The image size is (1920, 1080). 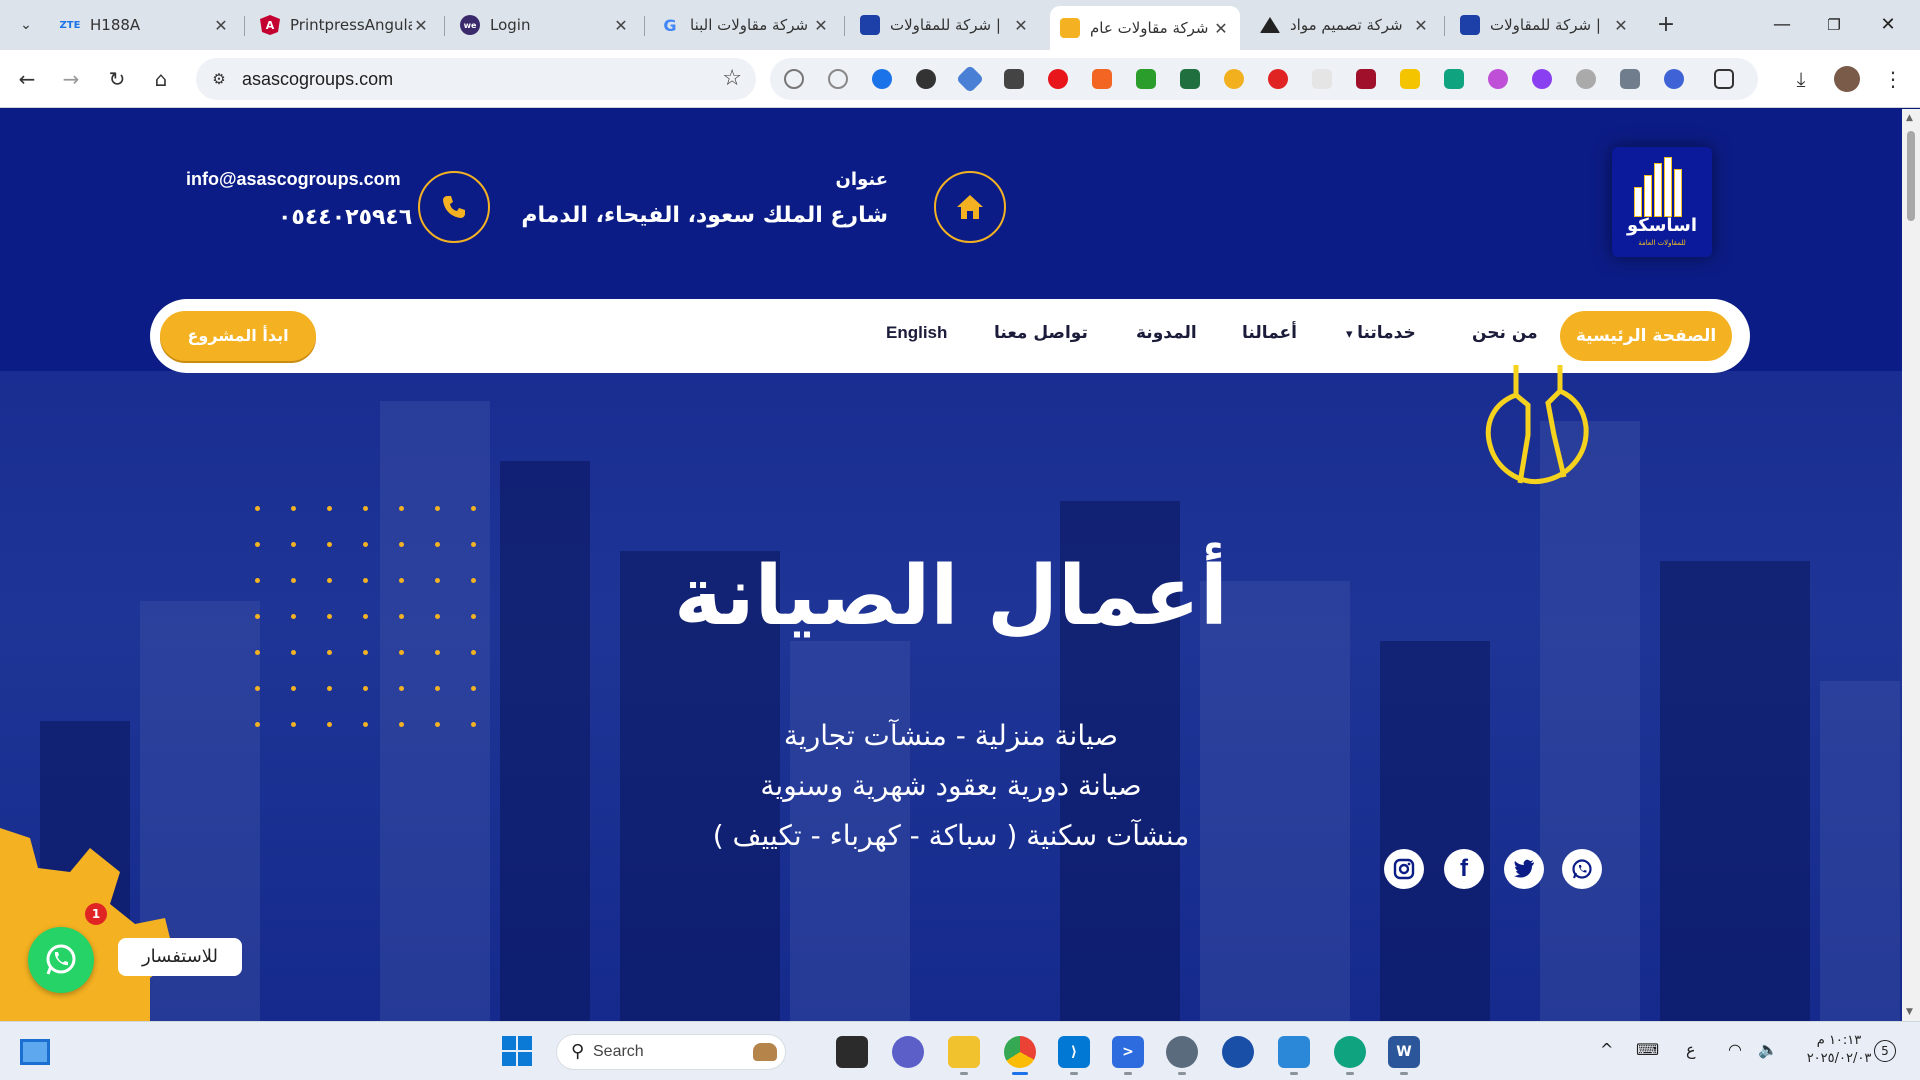 What do you see at coordinates (1885, 1051) in the screenshot?
I see `notification-count: 5` at bounding box center [1885, 1051].